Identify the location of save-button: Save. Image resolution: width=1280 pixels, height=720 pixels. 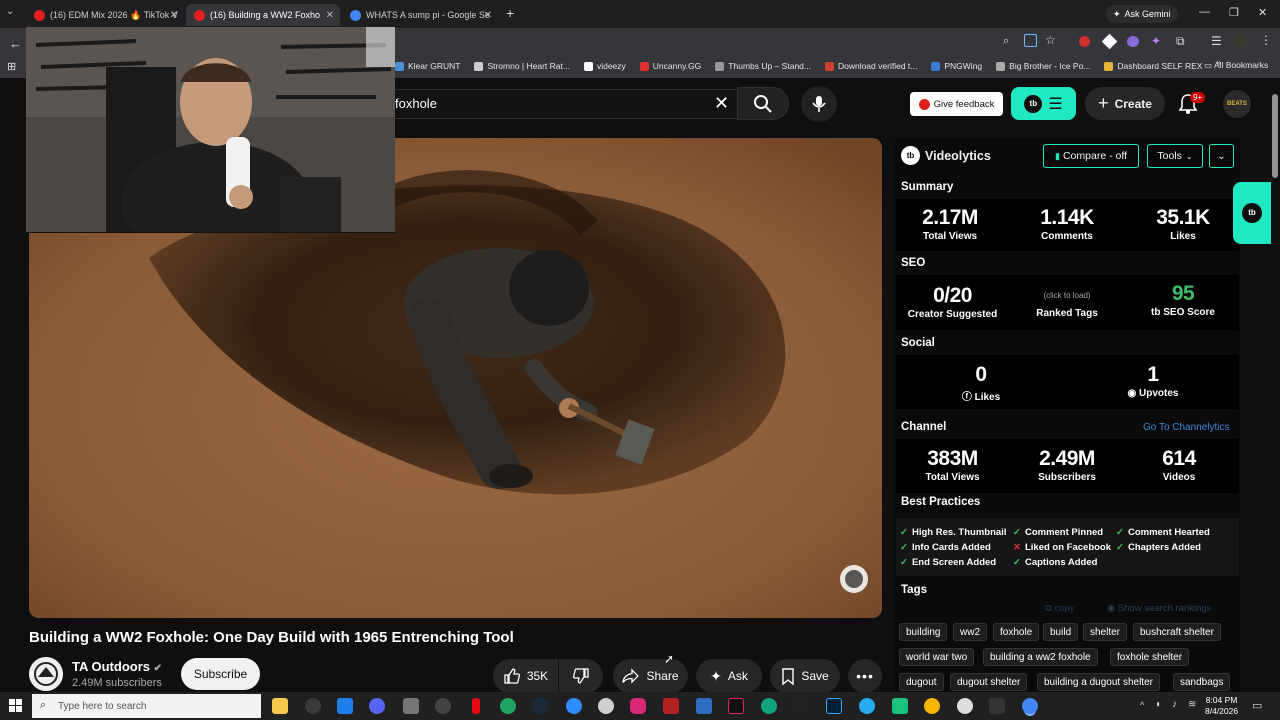
(805, 676).